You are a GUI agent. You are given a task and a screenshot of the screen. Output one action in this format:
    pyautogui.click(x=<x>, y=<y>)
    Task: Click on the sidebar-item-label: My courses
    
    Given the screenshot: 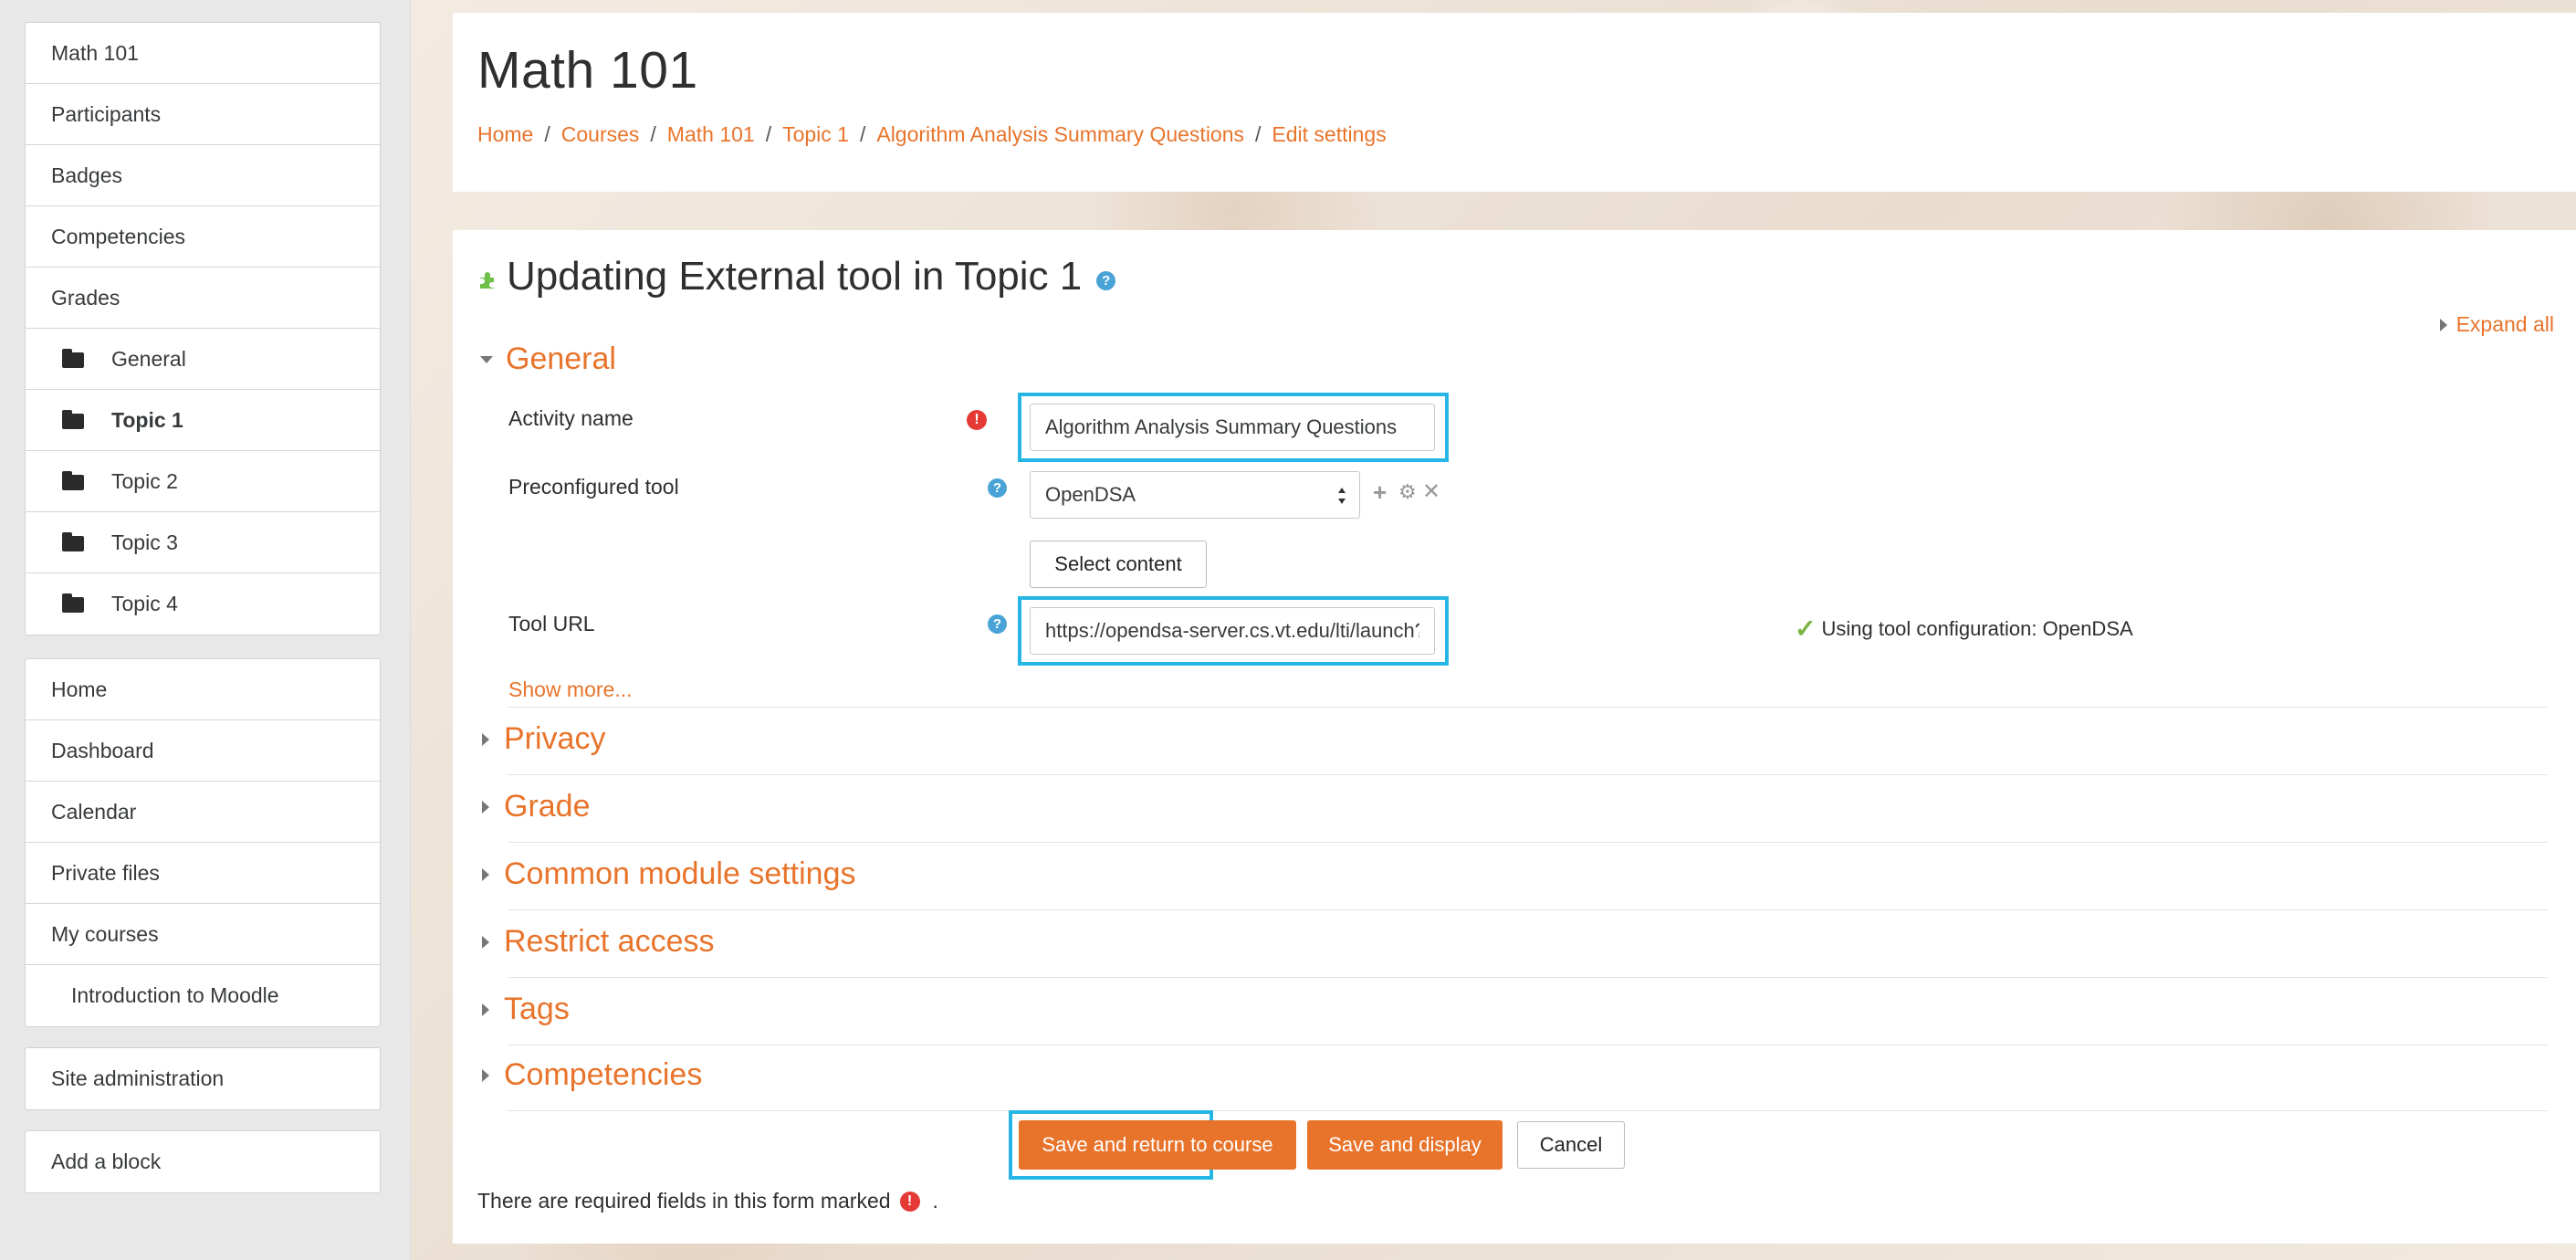 What is the action you would take?
    pyautogui.click(x=105, y=934)
    